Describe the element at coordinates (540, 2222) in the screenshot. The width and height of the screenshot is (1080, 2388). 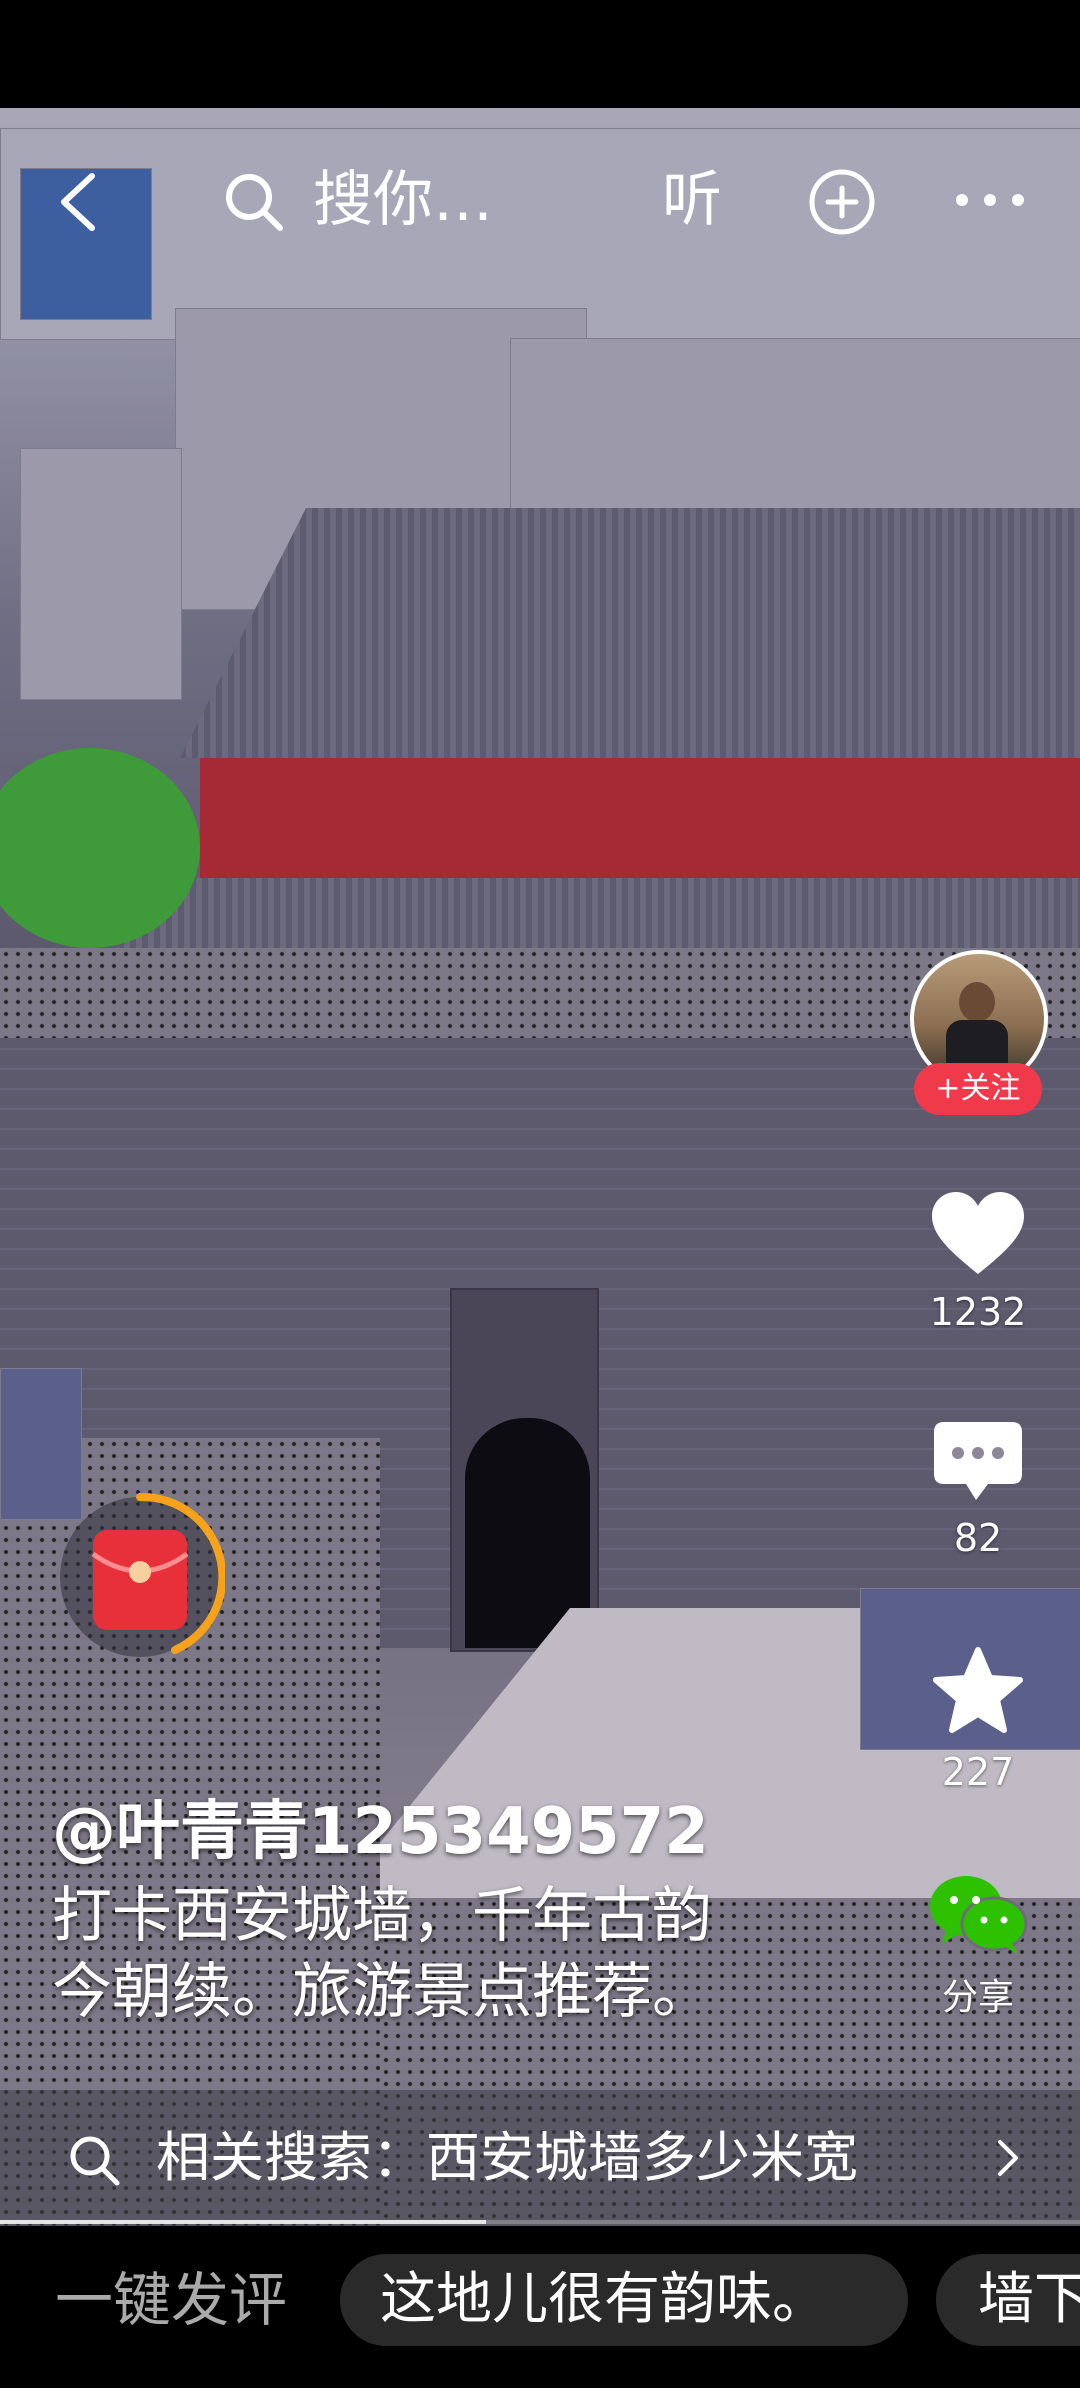
I see `playback-progress` at that location.